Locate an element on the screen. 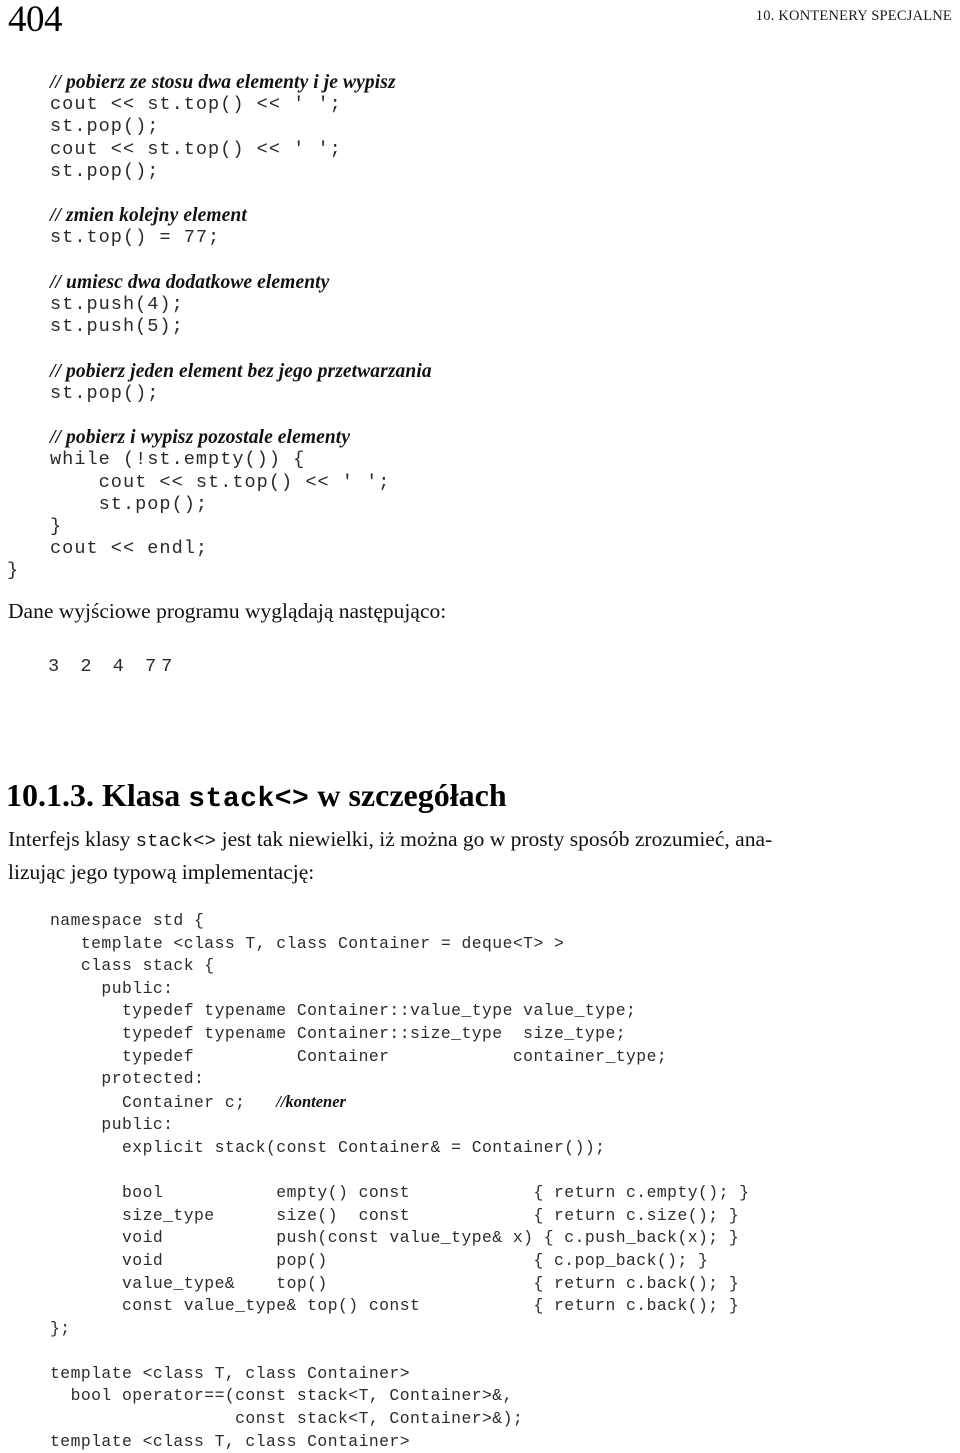 This screenshot has width=960, height=1453. code-comment-line: // pobierz i wypisz pozostale elementy is located at coordinates (200, 438).